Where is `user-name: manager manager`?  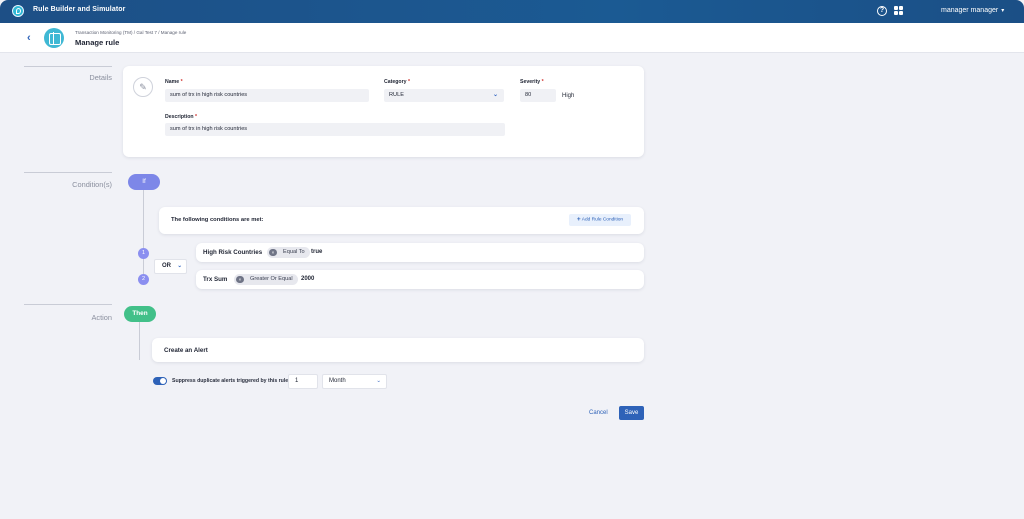 user-name: manager manager is located at coordinates (970, 10).